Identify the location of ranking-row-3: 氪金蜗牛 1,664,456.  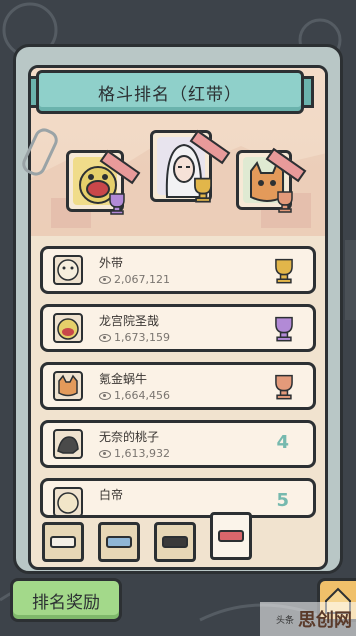
(178, 386).